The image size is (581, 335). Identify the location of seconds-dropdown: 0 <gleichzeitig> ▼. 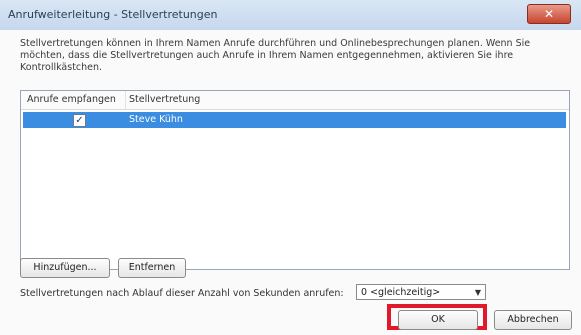
(421, 292).